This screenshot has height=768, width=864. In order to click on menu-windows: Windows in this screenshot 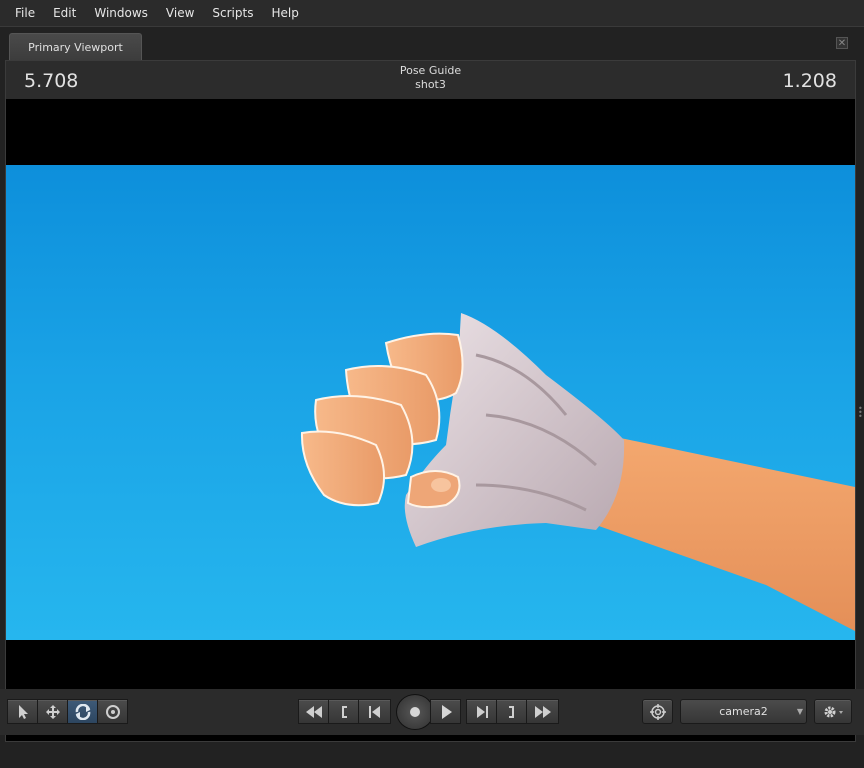, I will do `click(121, 13)`.